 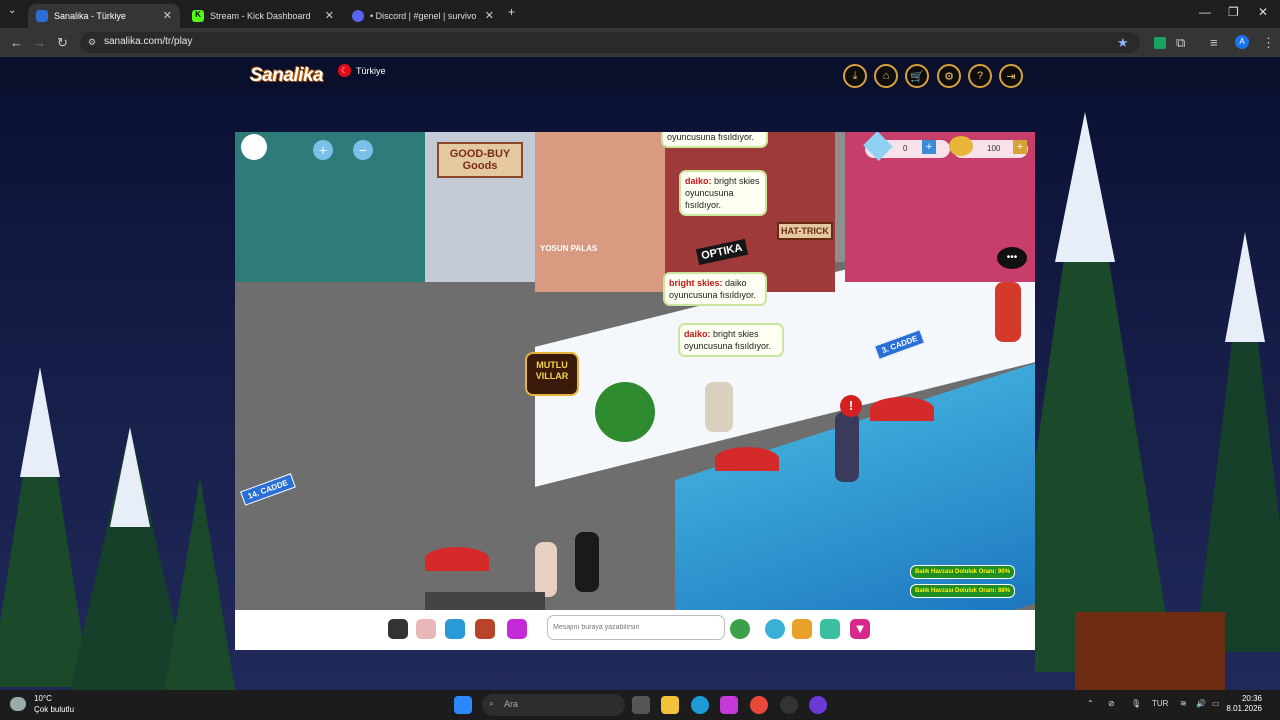 What do you see at coordinates (1180, 43) in the screenshot?
I see `extensions-puzzle-icon: ⧉` at bounding box center [1180, 43].